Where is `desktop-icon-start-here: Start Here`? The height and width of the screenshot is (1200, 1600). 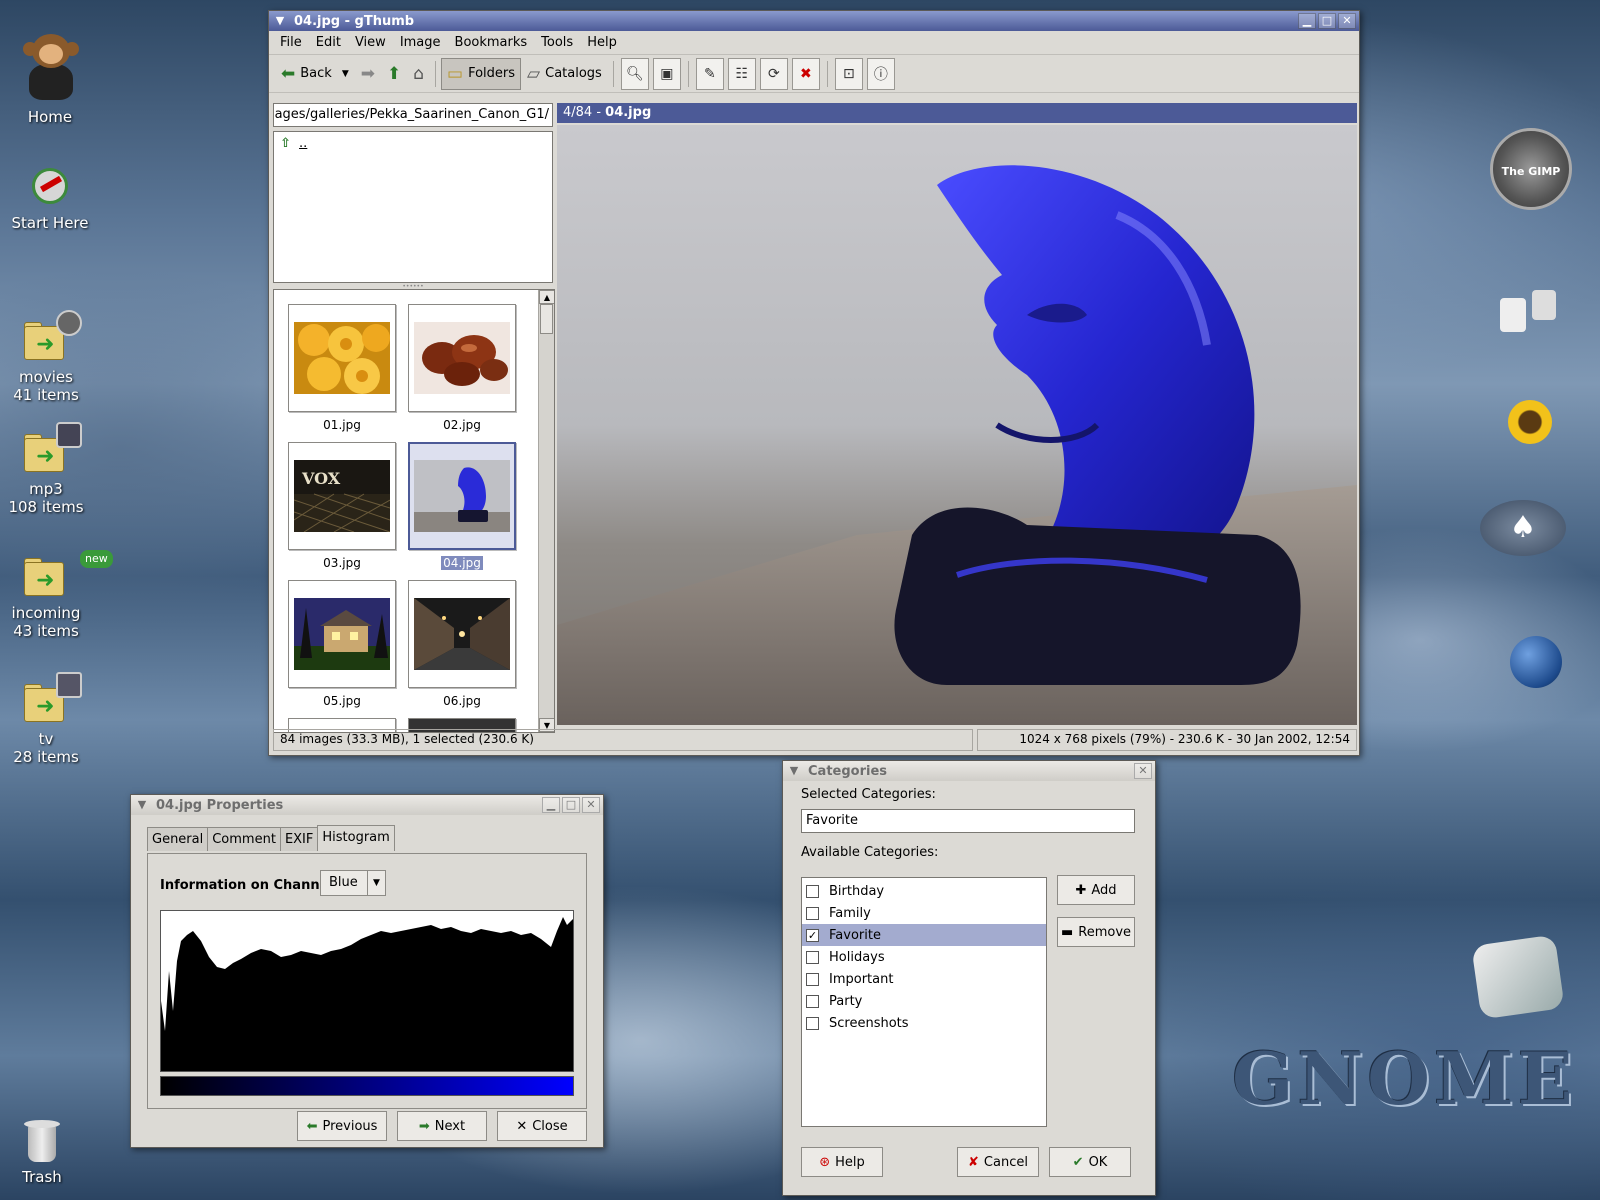
desktop-icon-start-here: Start Here is located at coordinates (50, 198).